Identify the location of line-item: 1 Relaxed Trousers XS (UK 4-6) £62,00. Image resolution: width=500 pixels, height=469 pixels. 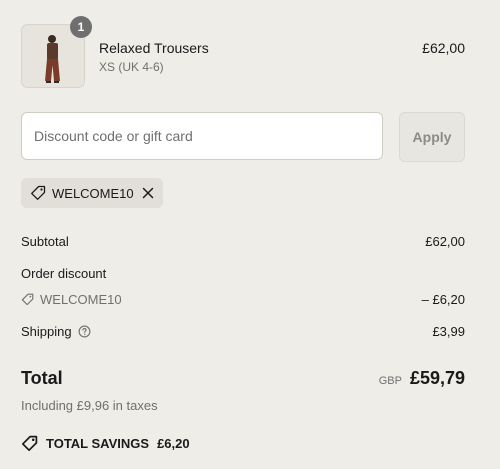
(243, 52).